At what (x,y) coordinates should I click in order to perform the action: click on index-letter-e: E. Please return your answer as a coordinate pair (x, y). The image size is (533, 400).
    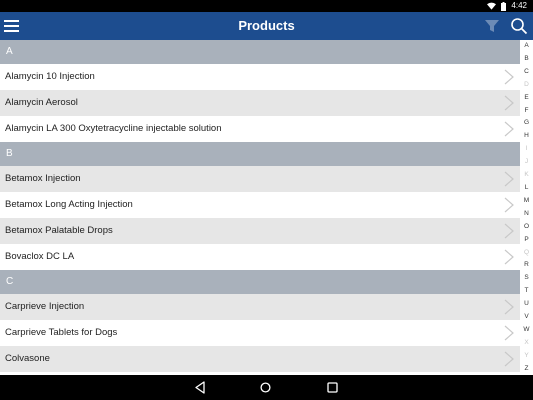
    Looking at the image, I should click on (526, 98).